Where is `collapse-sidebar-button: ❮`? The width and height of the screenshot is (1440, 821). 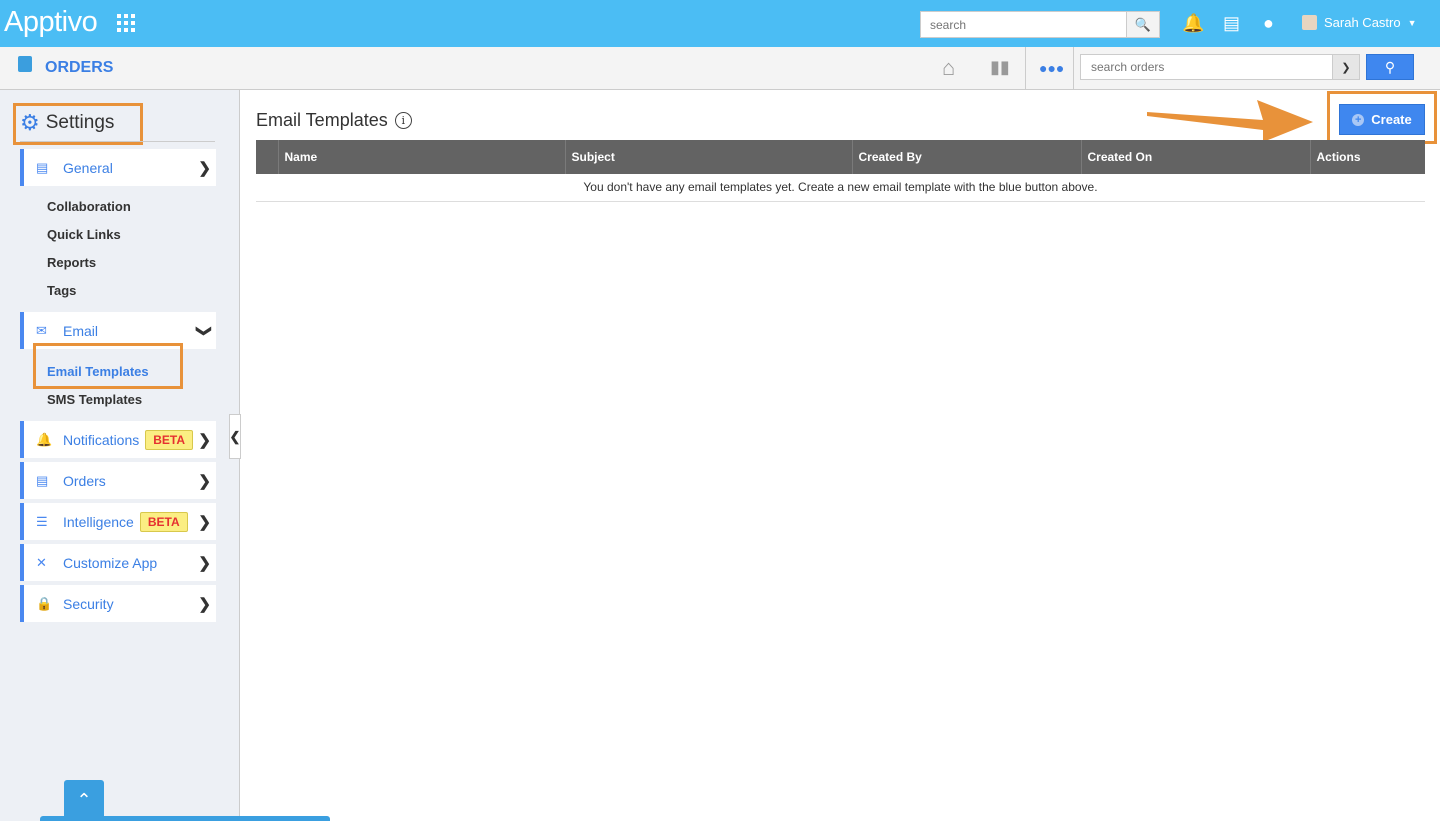
collapse-sidebar-button: ❮ is located at coordinates (235, 436).